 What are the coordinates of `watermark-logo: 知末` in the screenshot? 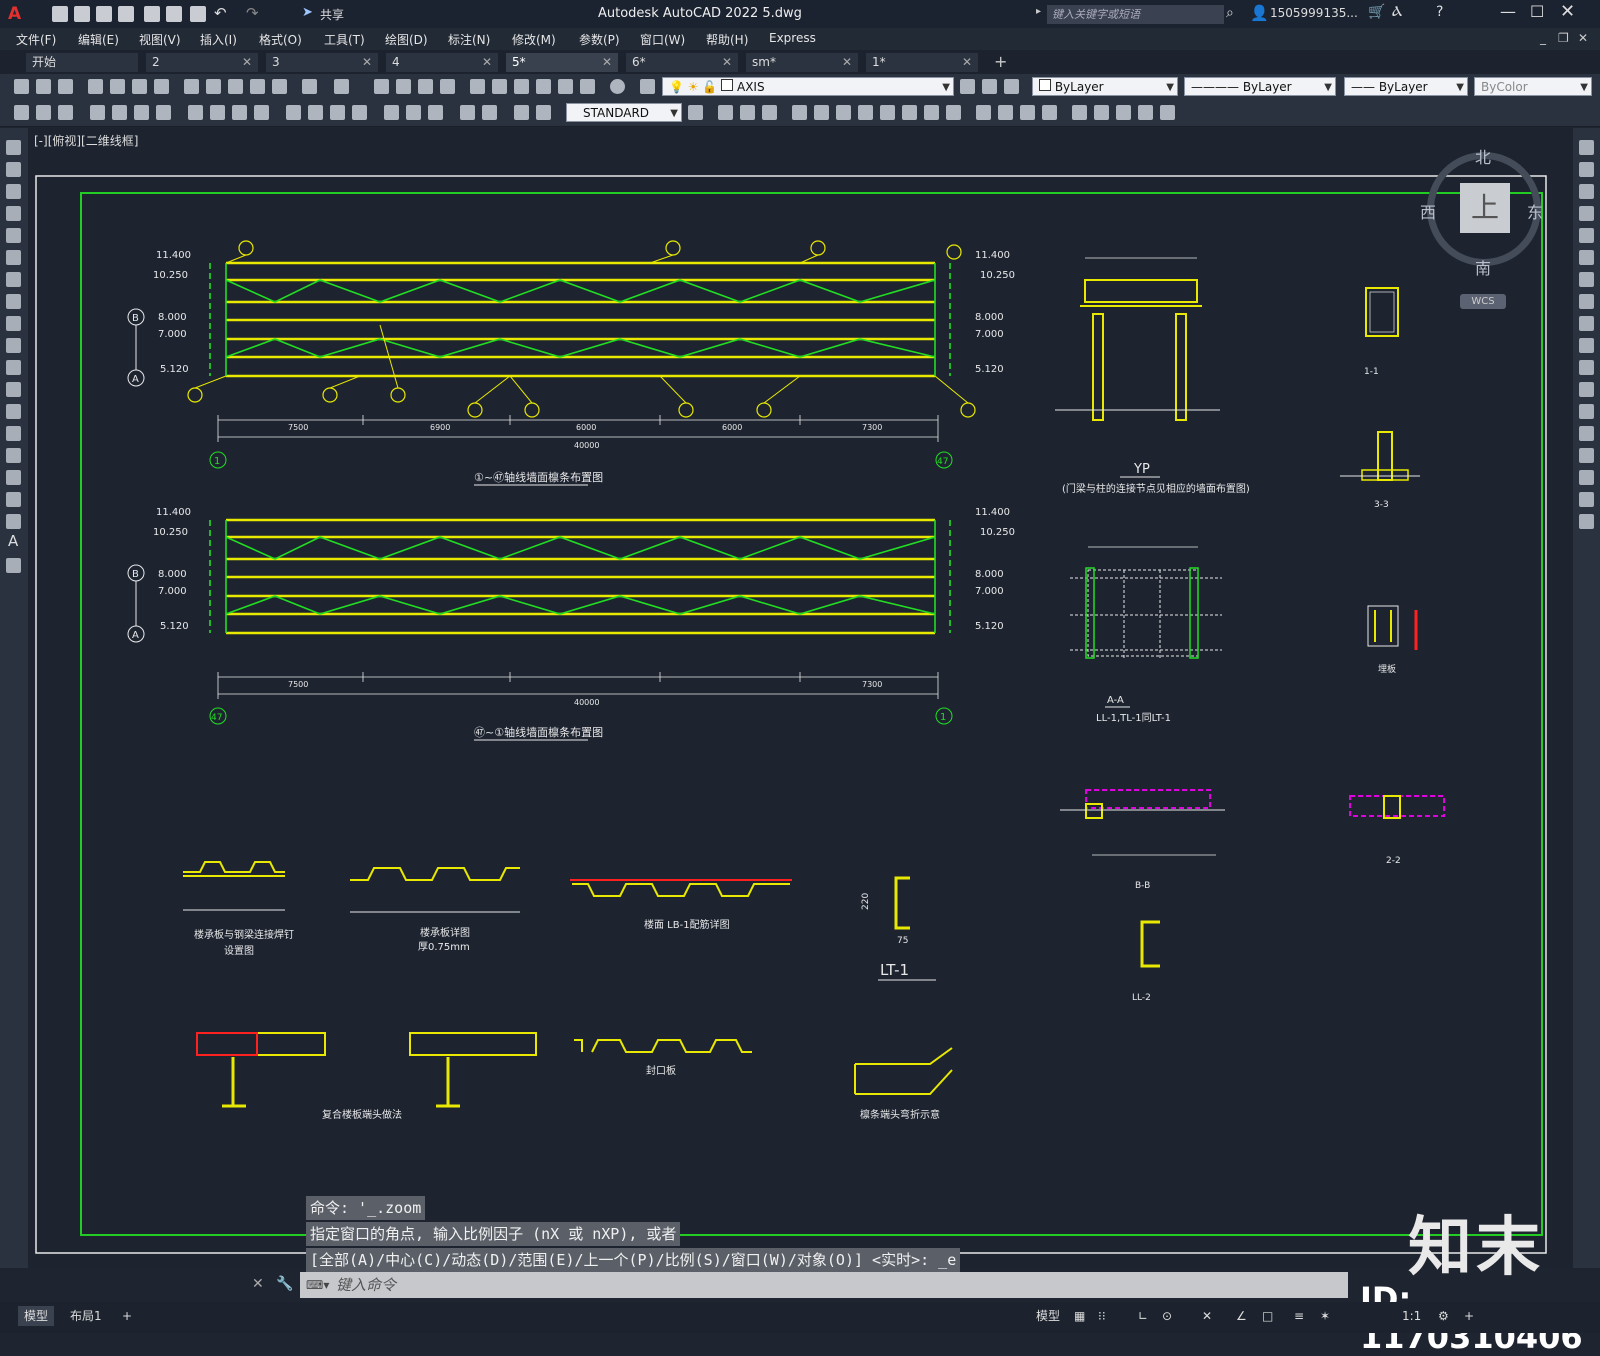 It's located at (1476, 1248).